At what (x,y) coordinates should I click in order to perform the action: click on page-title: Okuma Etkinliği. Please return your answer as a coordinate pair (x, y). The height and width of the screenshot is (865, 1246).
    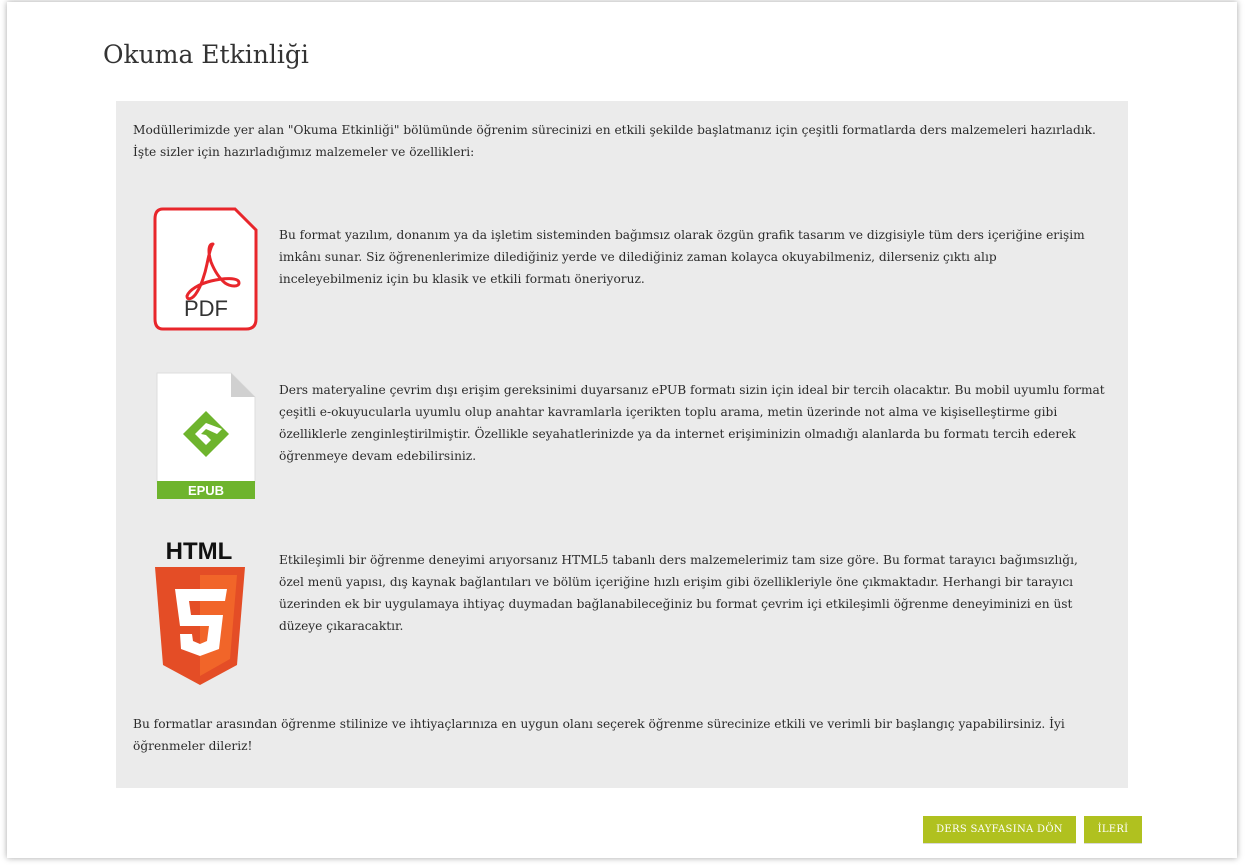
    Looking at the image, I should click on (206, 54).